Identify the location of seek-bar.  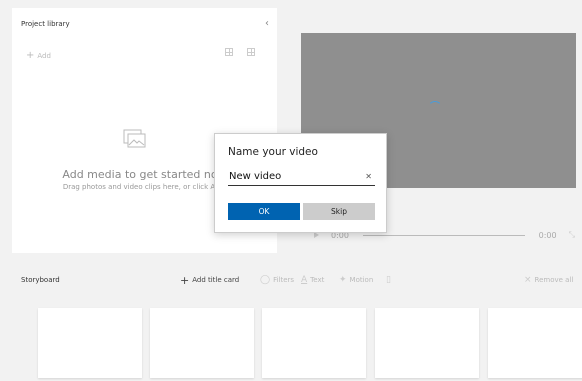
(443, 235).